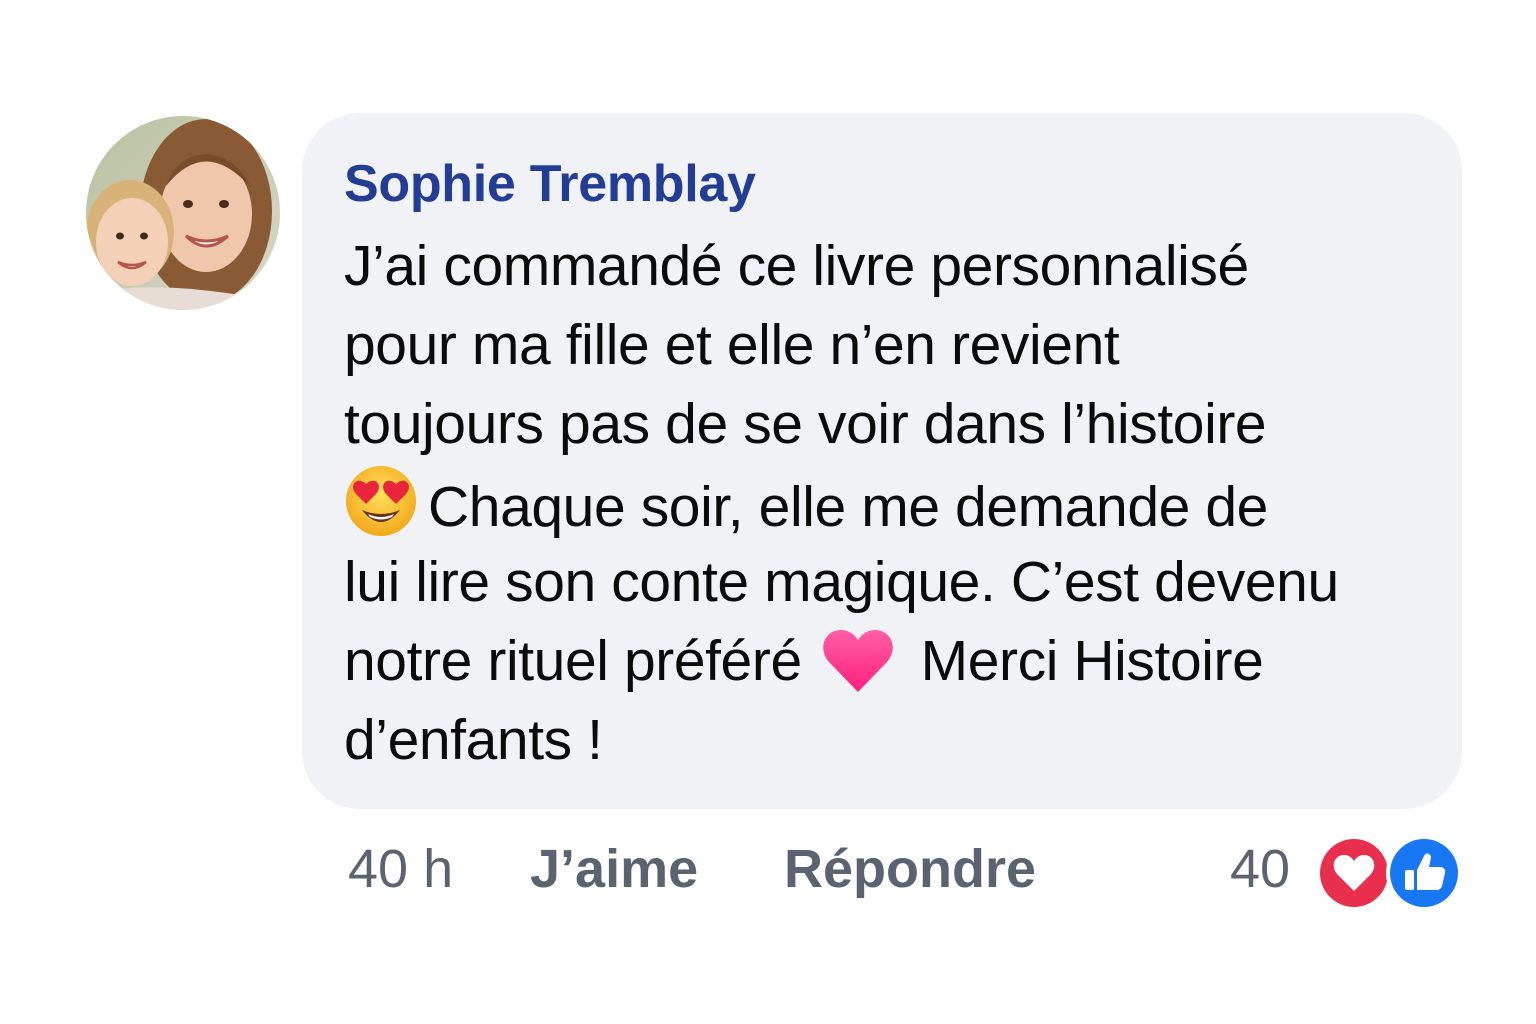  Describe the element at coordinates (796, 266) in the screenshot. I see `comment-line: J’ai commandé ce livre personnalisé` at that location.